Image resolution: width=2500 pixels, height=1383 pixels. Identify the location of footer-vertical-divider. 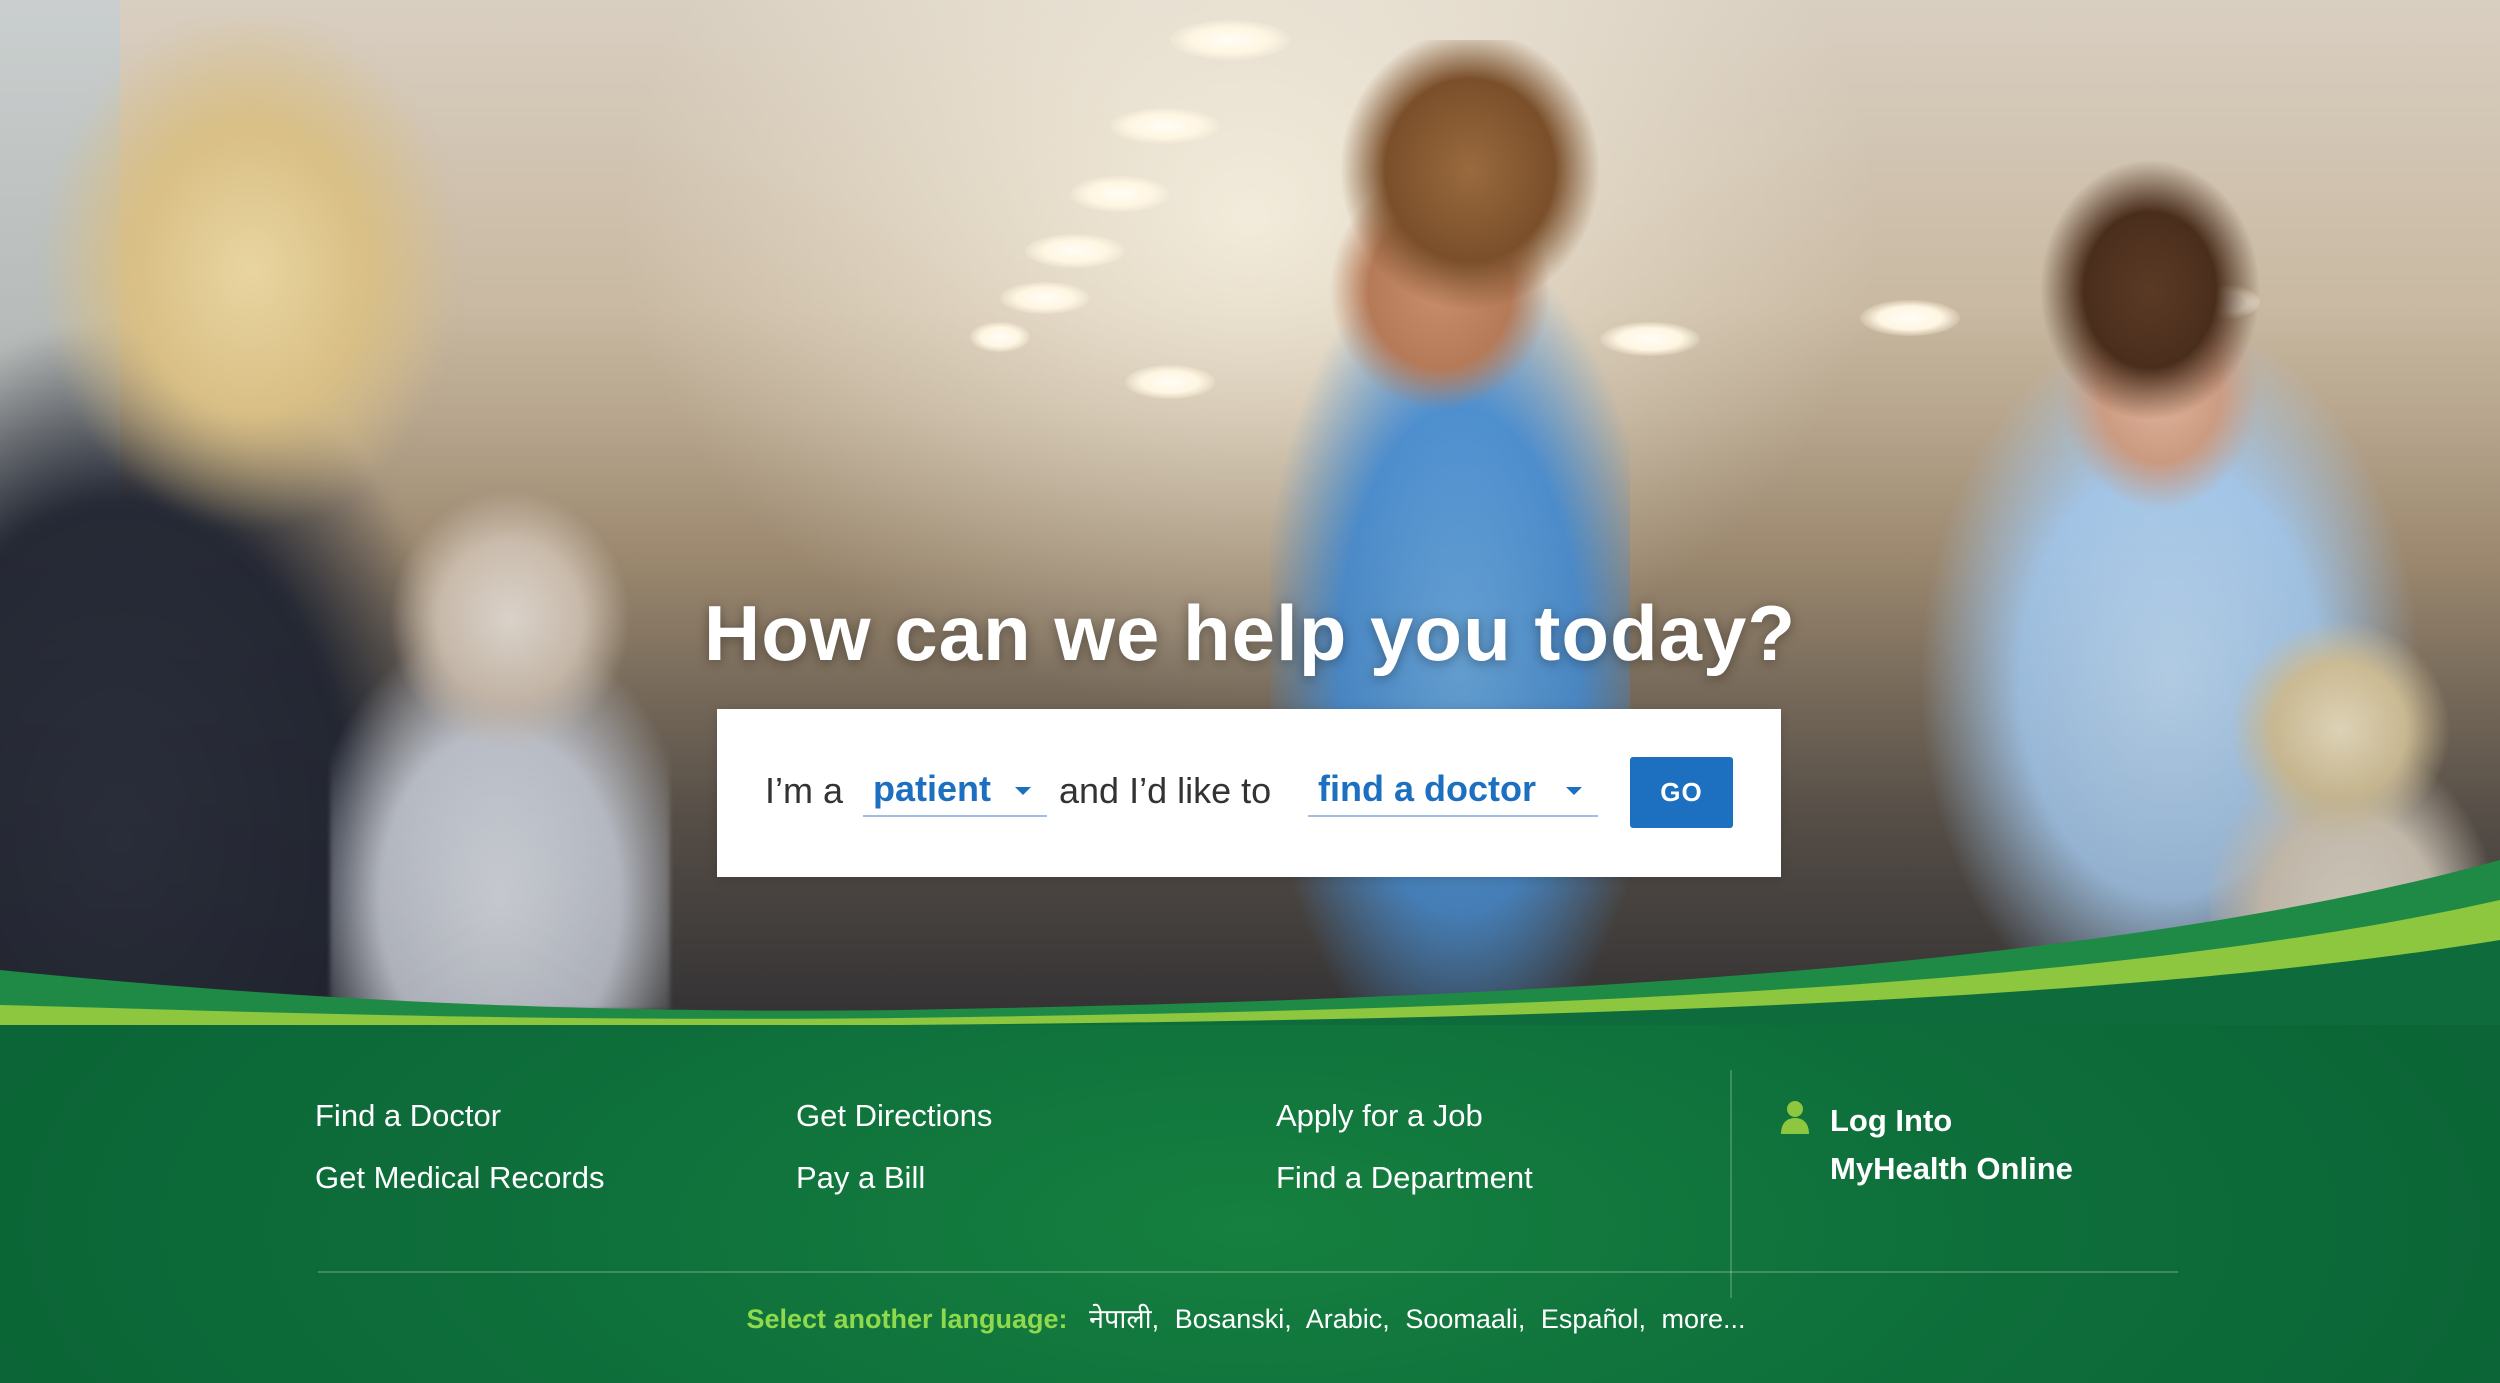
(1731, 1184).